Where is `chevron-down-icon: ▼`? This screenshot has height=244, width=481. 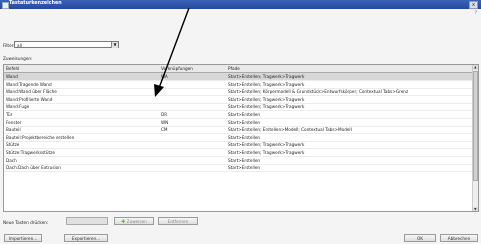
chevron-down-icon: ▼ is located at coordinates (114, 45).